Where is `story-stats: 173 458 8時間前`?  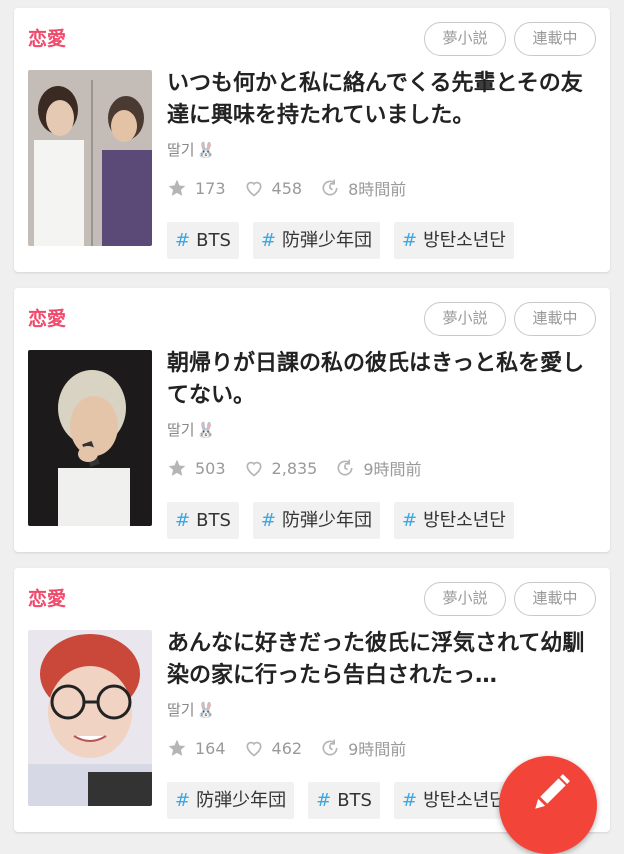
story-stats: 173 458 8時間前 is located at coordinates (295, 188).